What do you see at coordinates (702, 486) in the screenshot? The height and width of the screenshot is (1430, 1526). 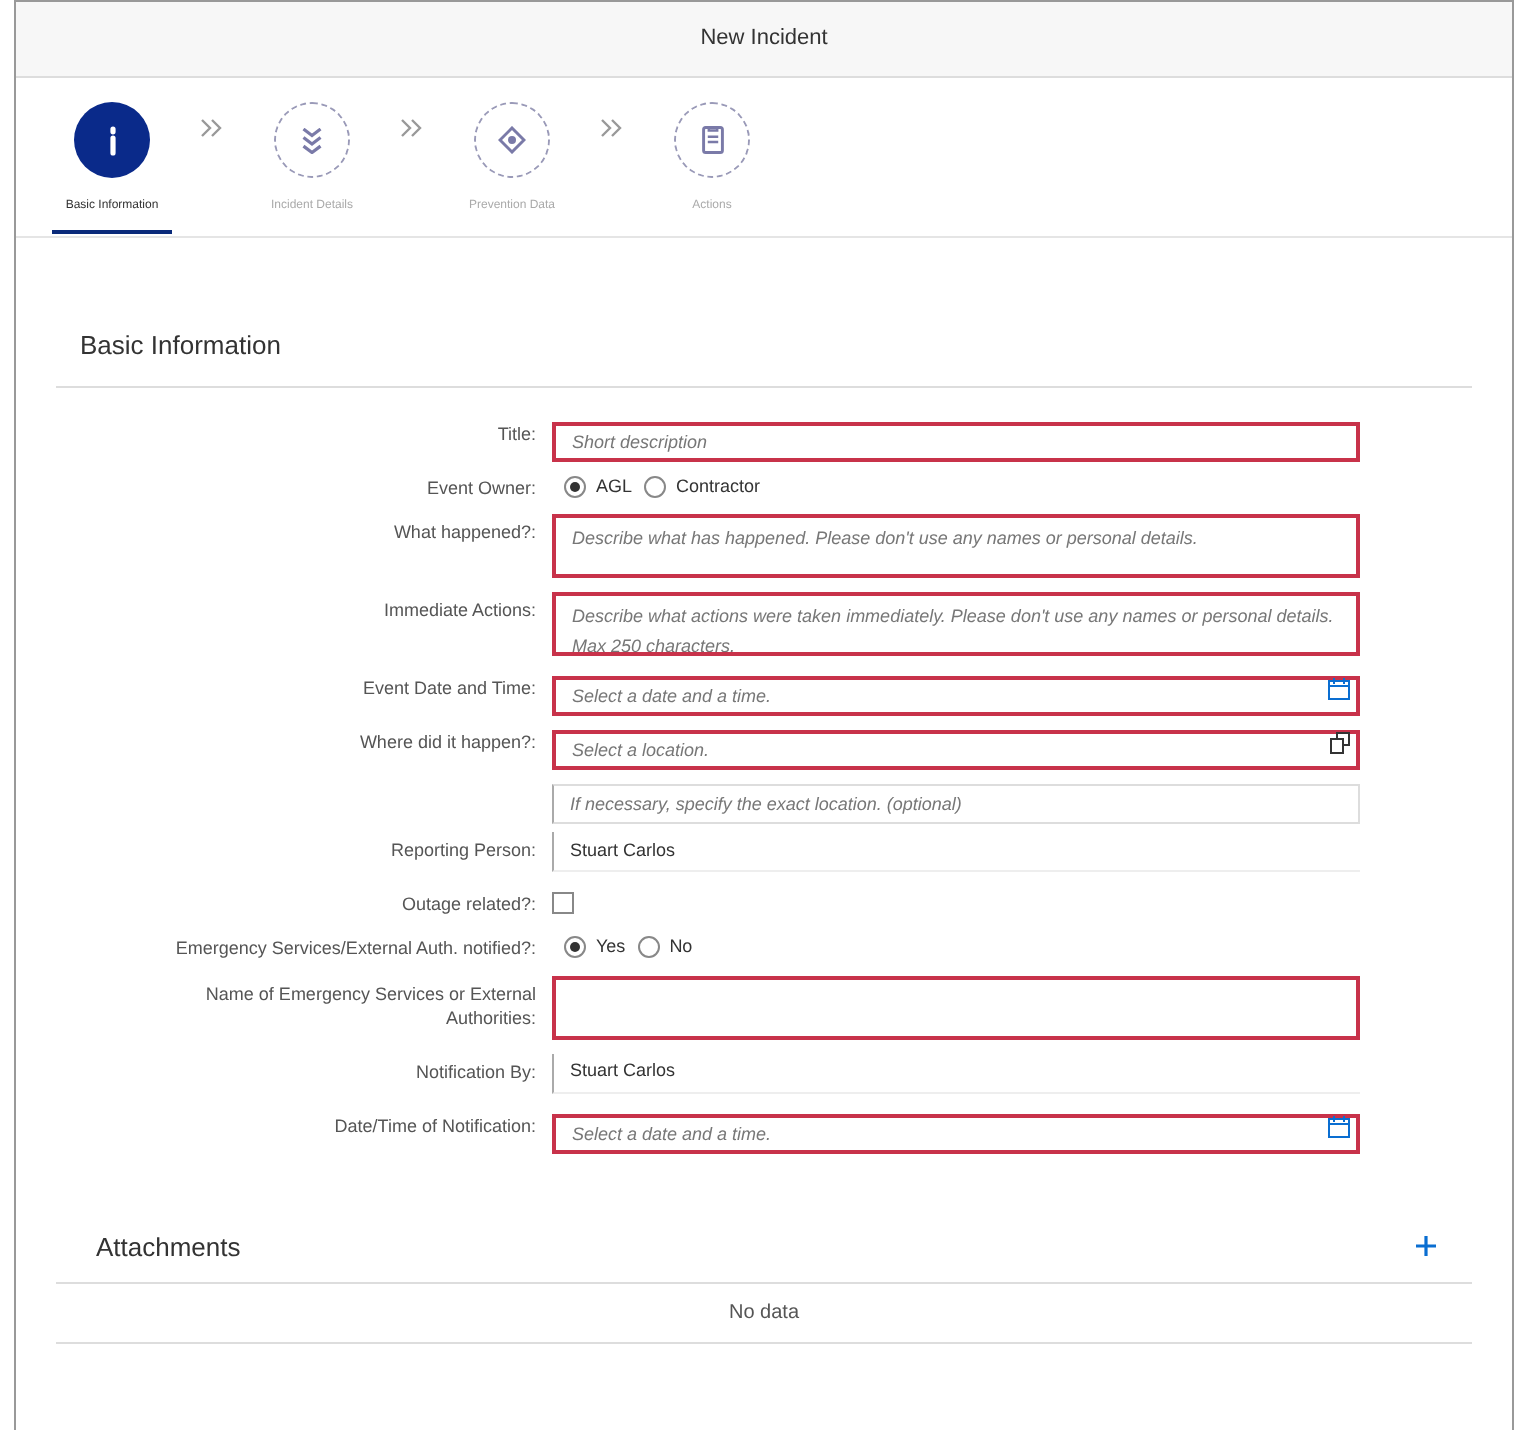 I see `radio-option: Contractor` at bounding box center [702, 486].